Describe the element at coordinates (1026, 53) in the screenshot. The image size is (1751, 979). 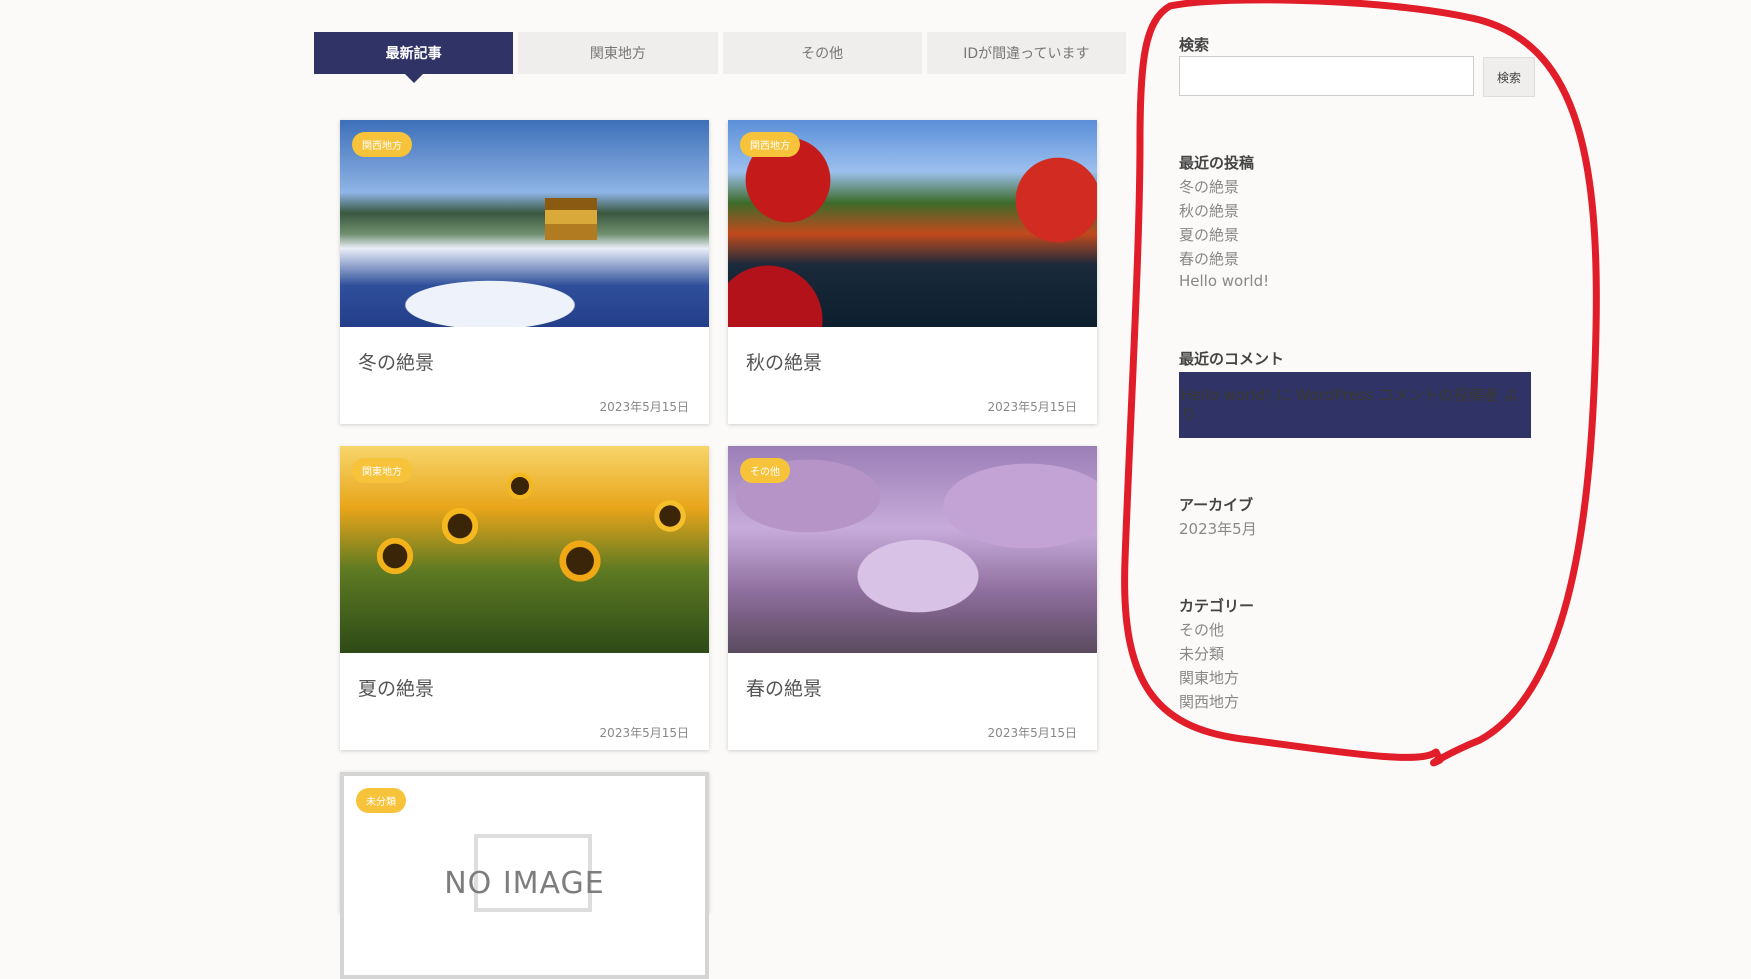
I see `tab-invalid-id: IDが間違っています` at that location.